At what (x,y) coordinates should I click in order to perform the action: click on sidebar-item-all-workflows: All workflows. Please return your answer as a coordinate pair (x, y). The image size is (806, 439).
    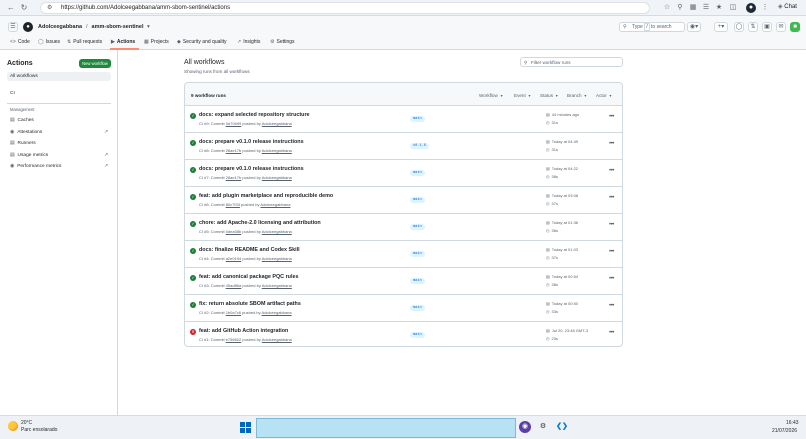
    Looking at the image, I should click on (59, 76).